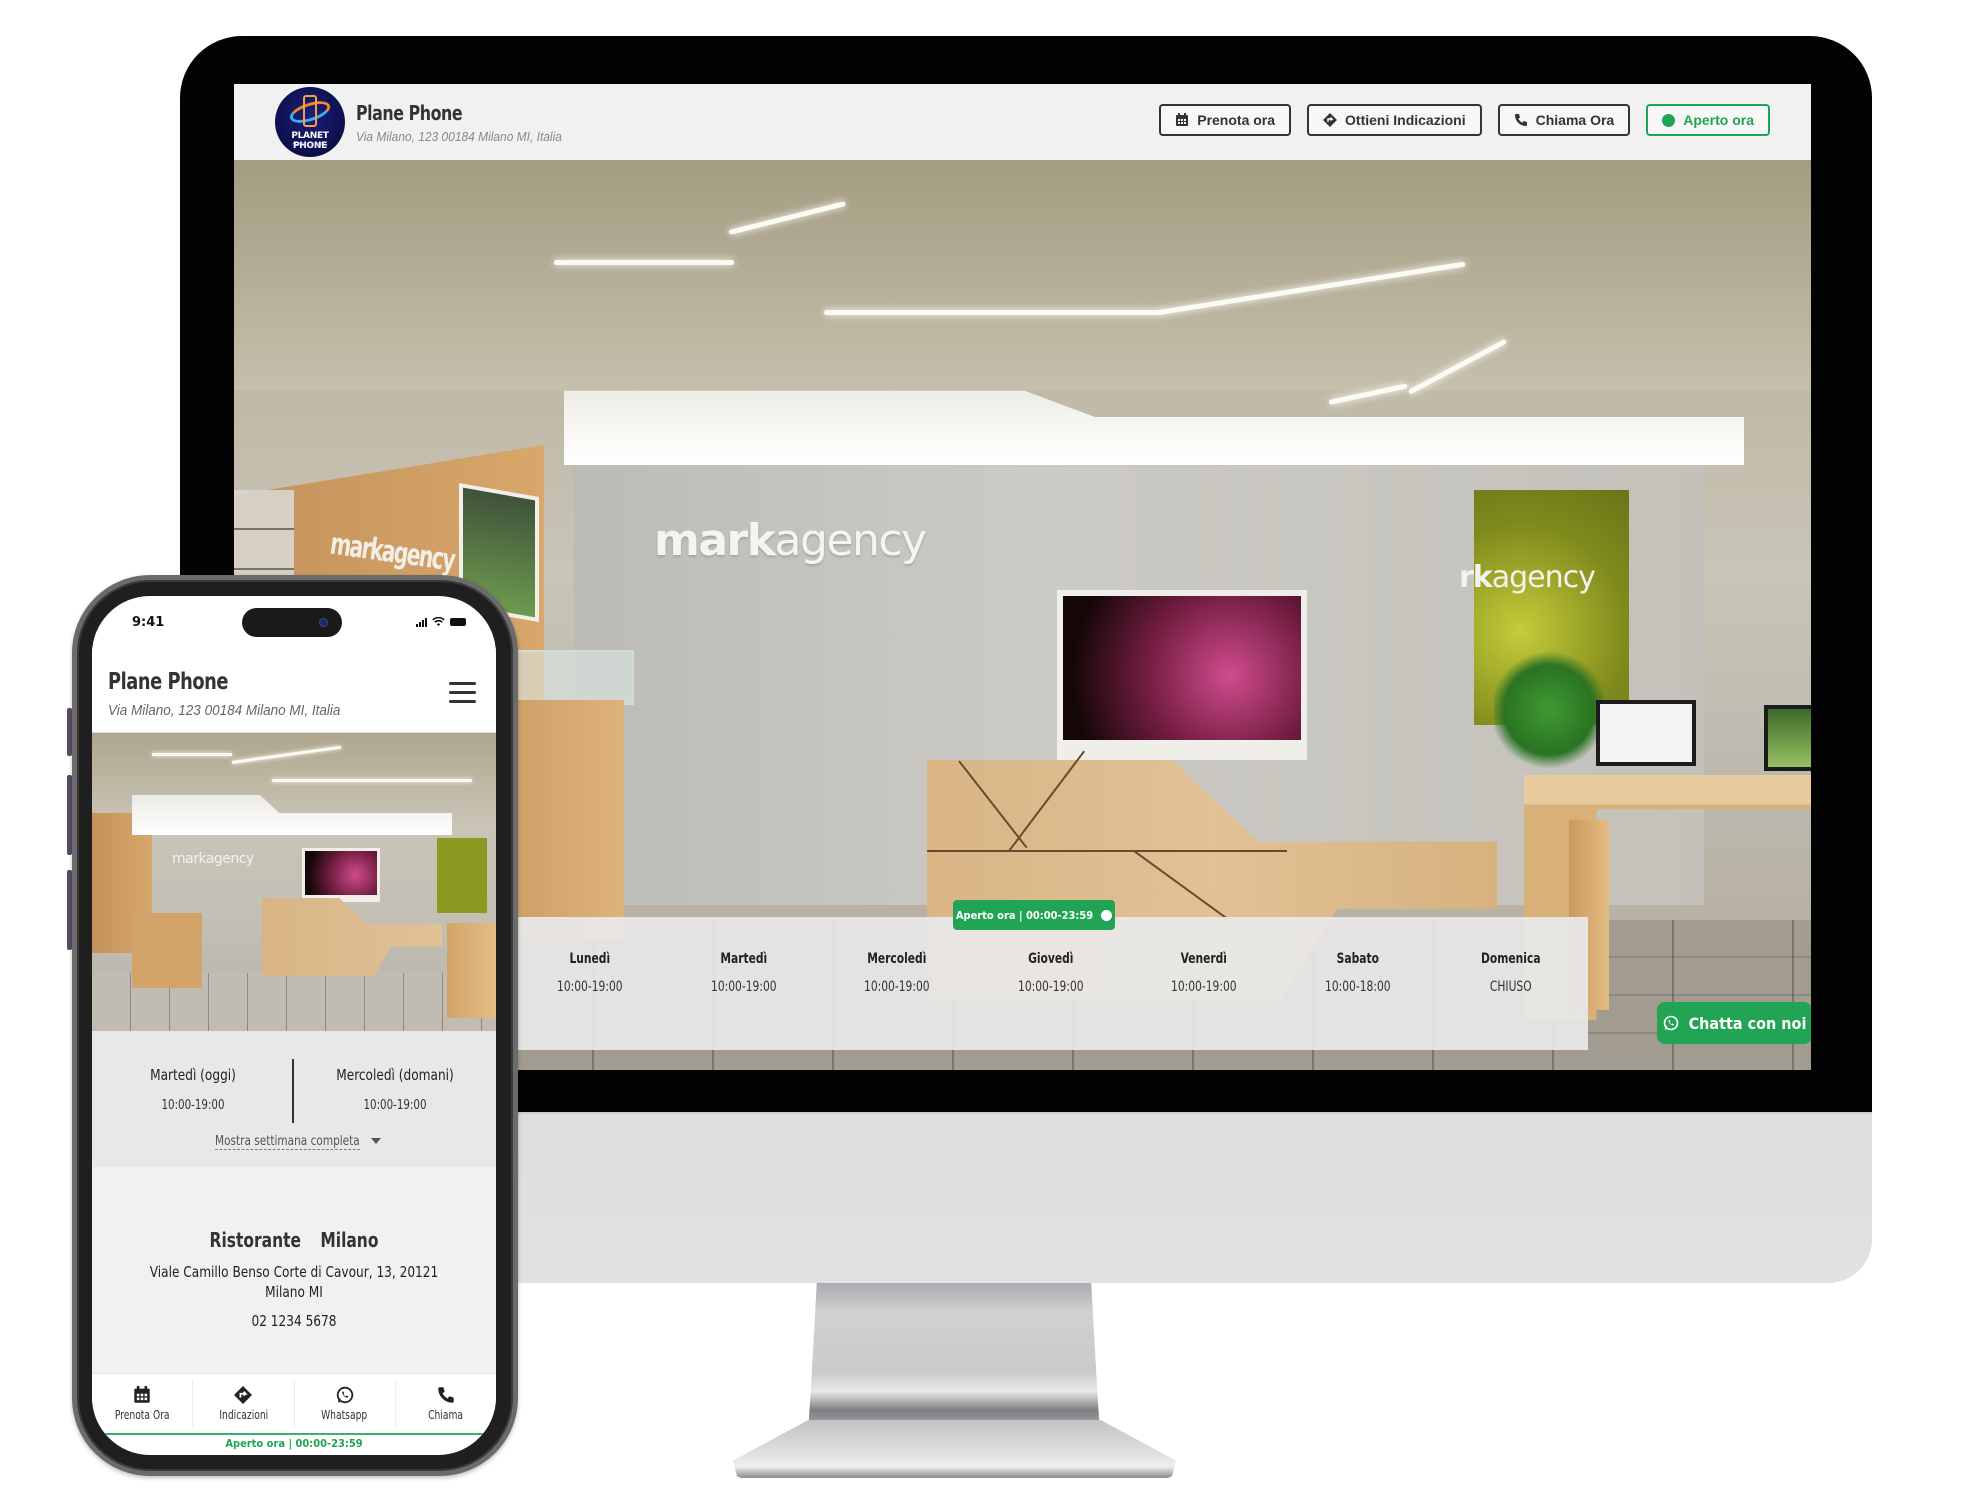  Describe the element at coordinates (294, 1240) in the screenshot. I see `location-name: Ristorante Milano` at that location.